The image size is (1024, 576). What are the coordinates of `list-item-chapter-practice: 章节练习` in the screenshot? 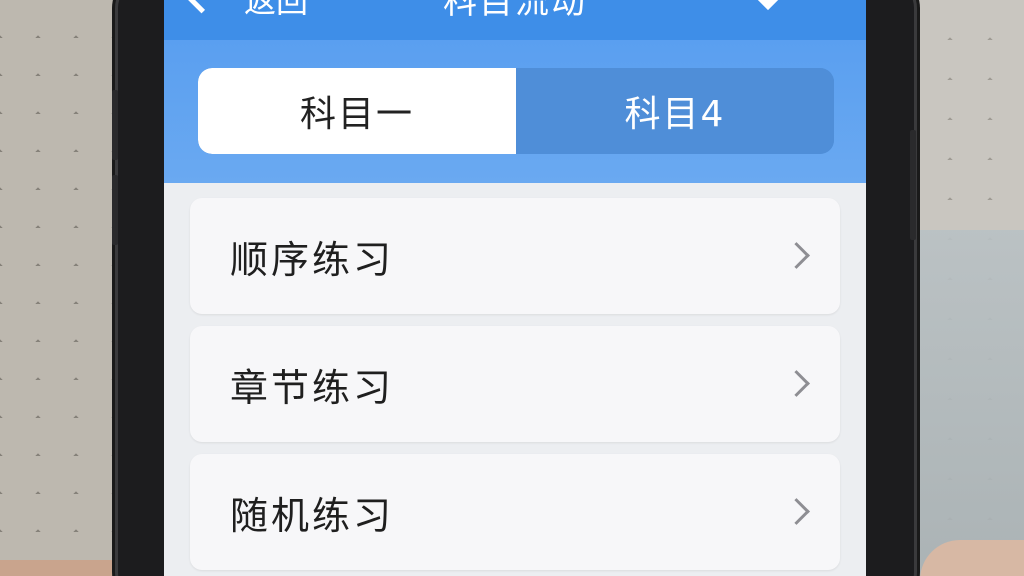 It's located at (515, 384).